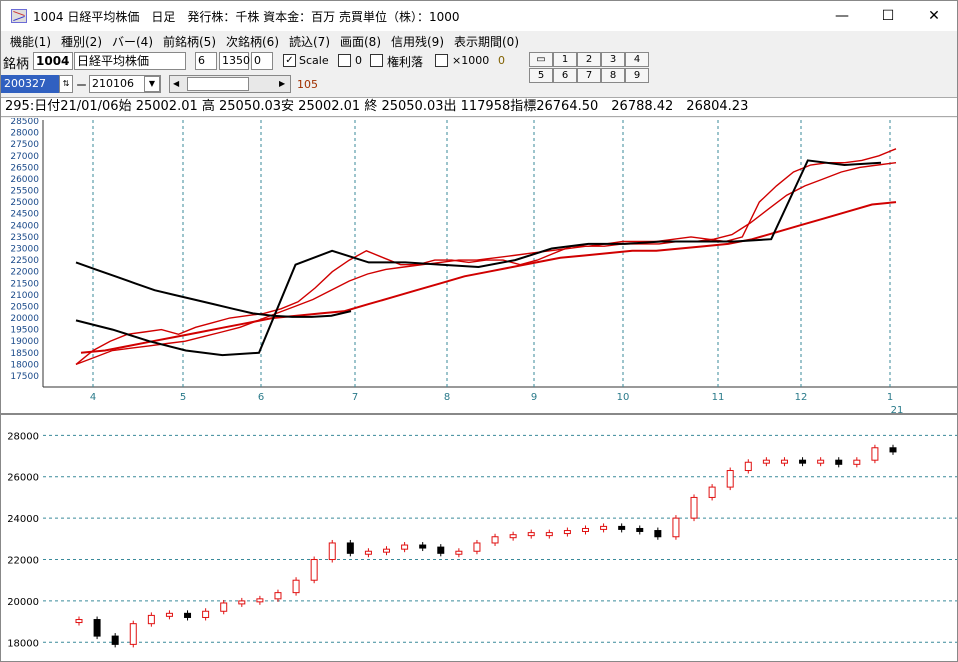  Describe the element at coordinates (19, 16) in the screenshot. I see `app-chart-icon` at that location.